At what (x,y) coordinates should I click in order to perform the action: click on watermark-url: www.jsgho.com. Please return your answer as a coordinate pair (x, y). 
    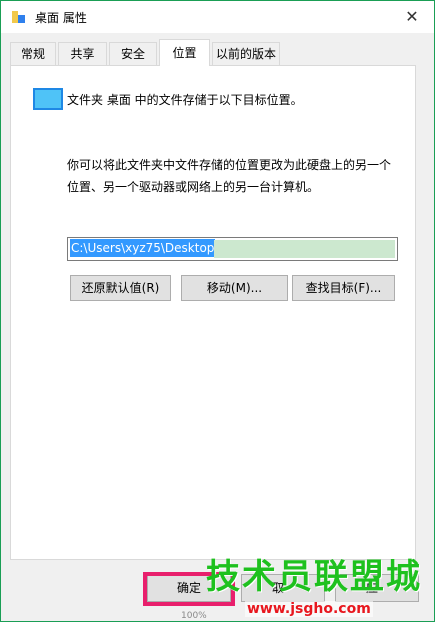
    Looking at the image, I should click on (309, 609).